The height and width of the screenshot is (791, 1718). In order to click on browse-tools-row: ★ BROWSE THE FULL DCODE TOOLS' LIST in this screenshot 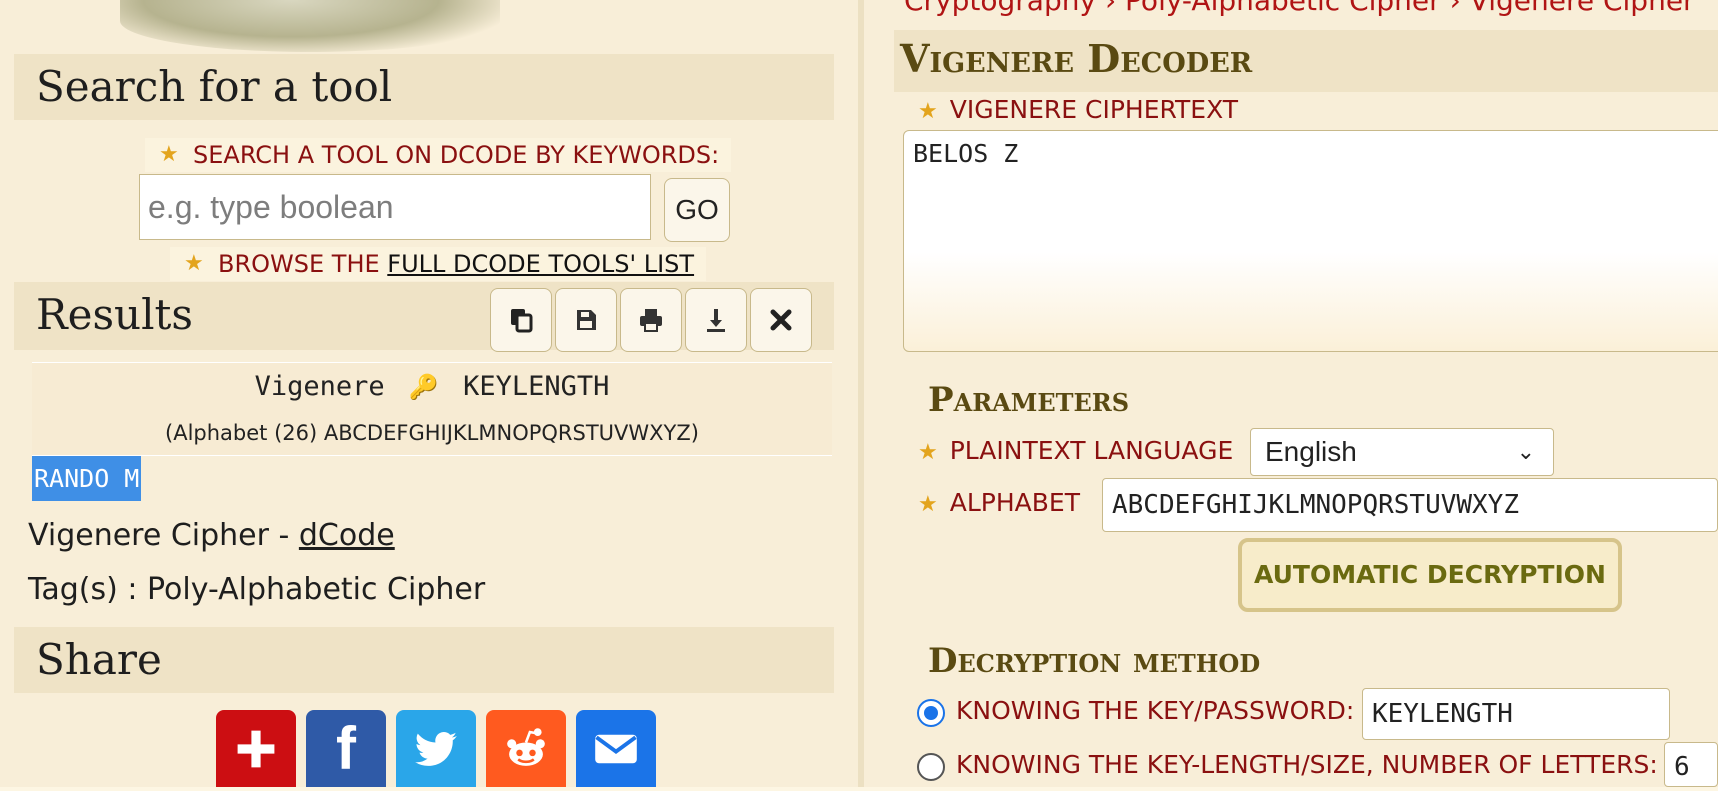, I will do `click(438, 264)`.